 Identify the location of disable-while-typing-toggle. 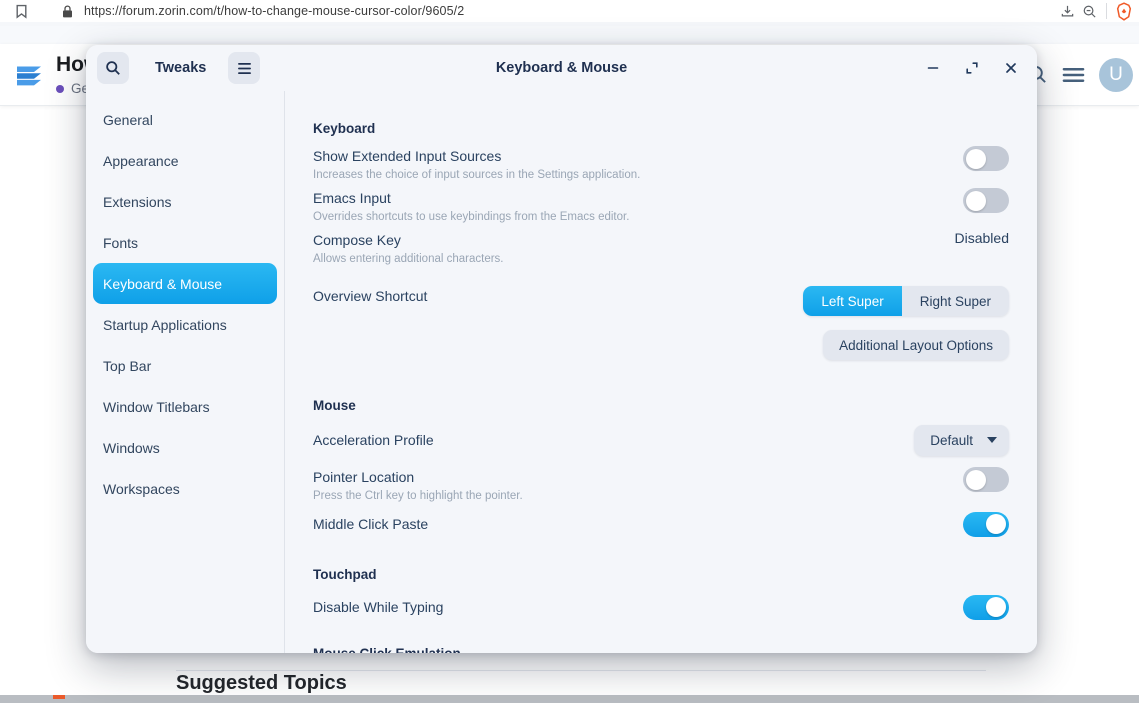
(986, 607).